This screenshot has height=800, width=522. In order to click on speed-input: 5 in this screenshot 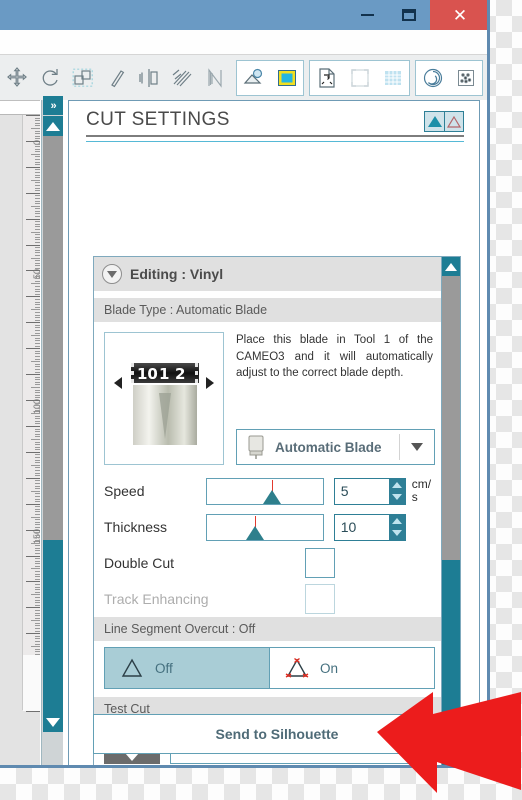, I will do `click(369, 491)`.